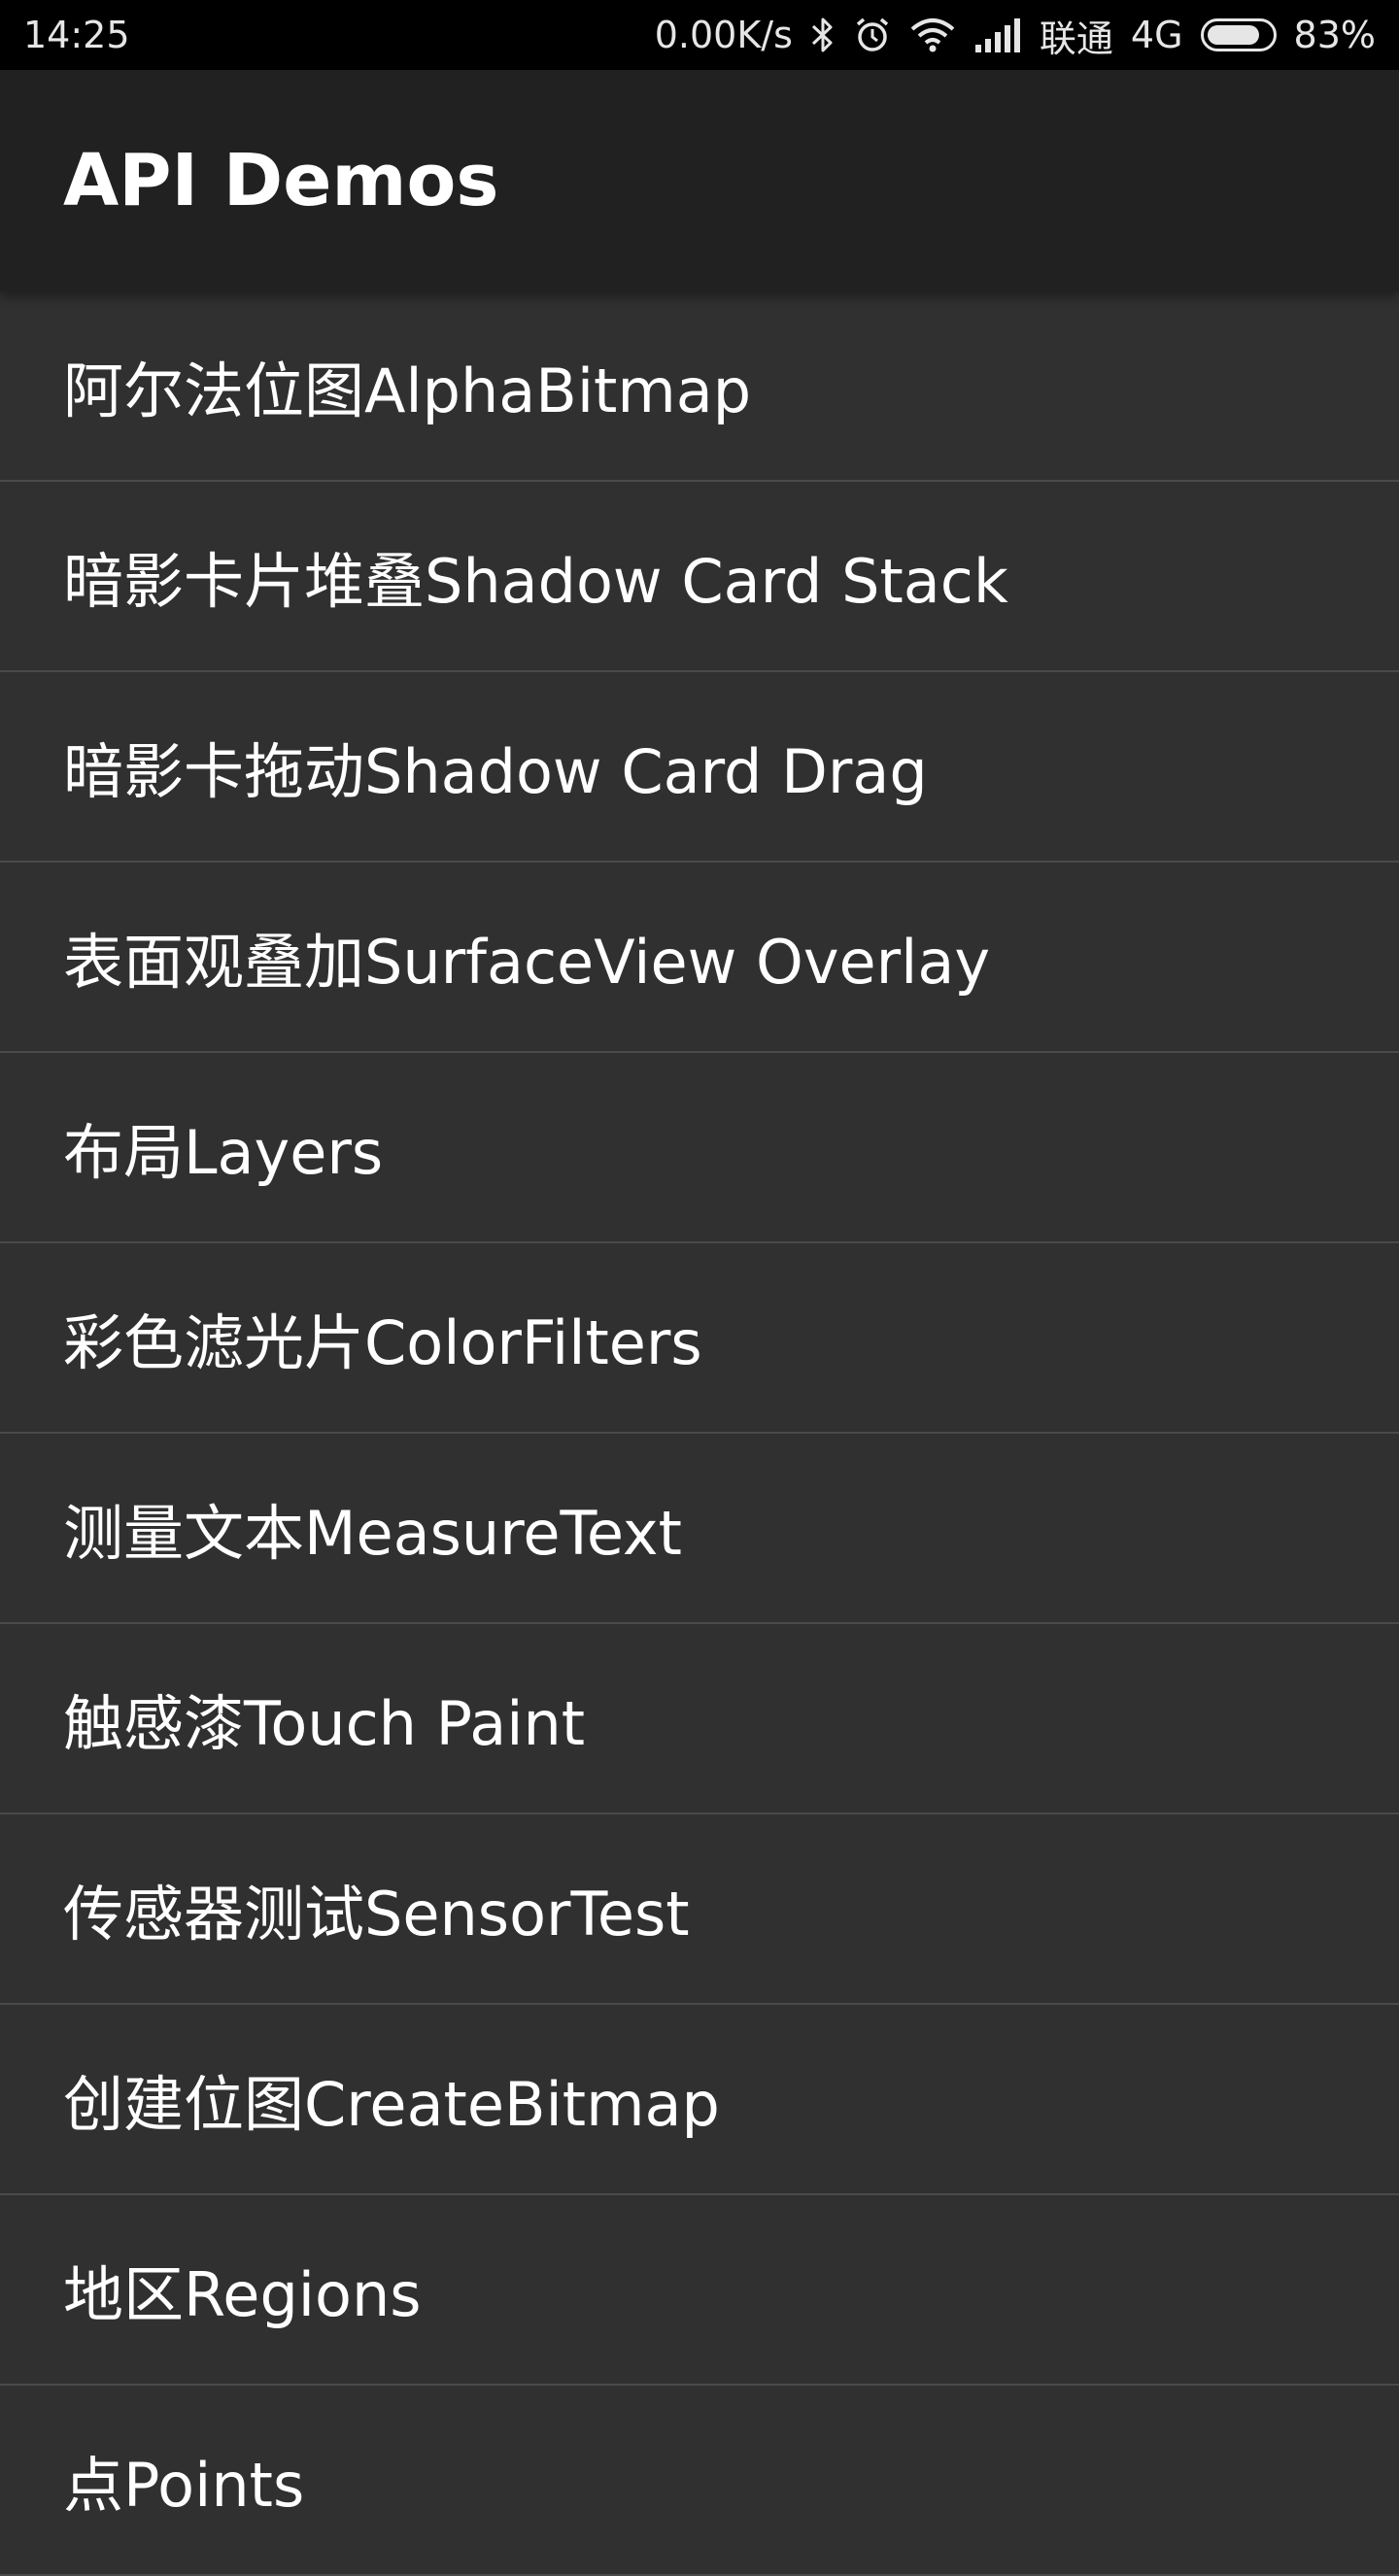  I want to click on list-item: 触感漆Touch Paint, so click(699, 1719).